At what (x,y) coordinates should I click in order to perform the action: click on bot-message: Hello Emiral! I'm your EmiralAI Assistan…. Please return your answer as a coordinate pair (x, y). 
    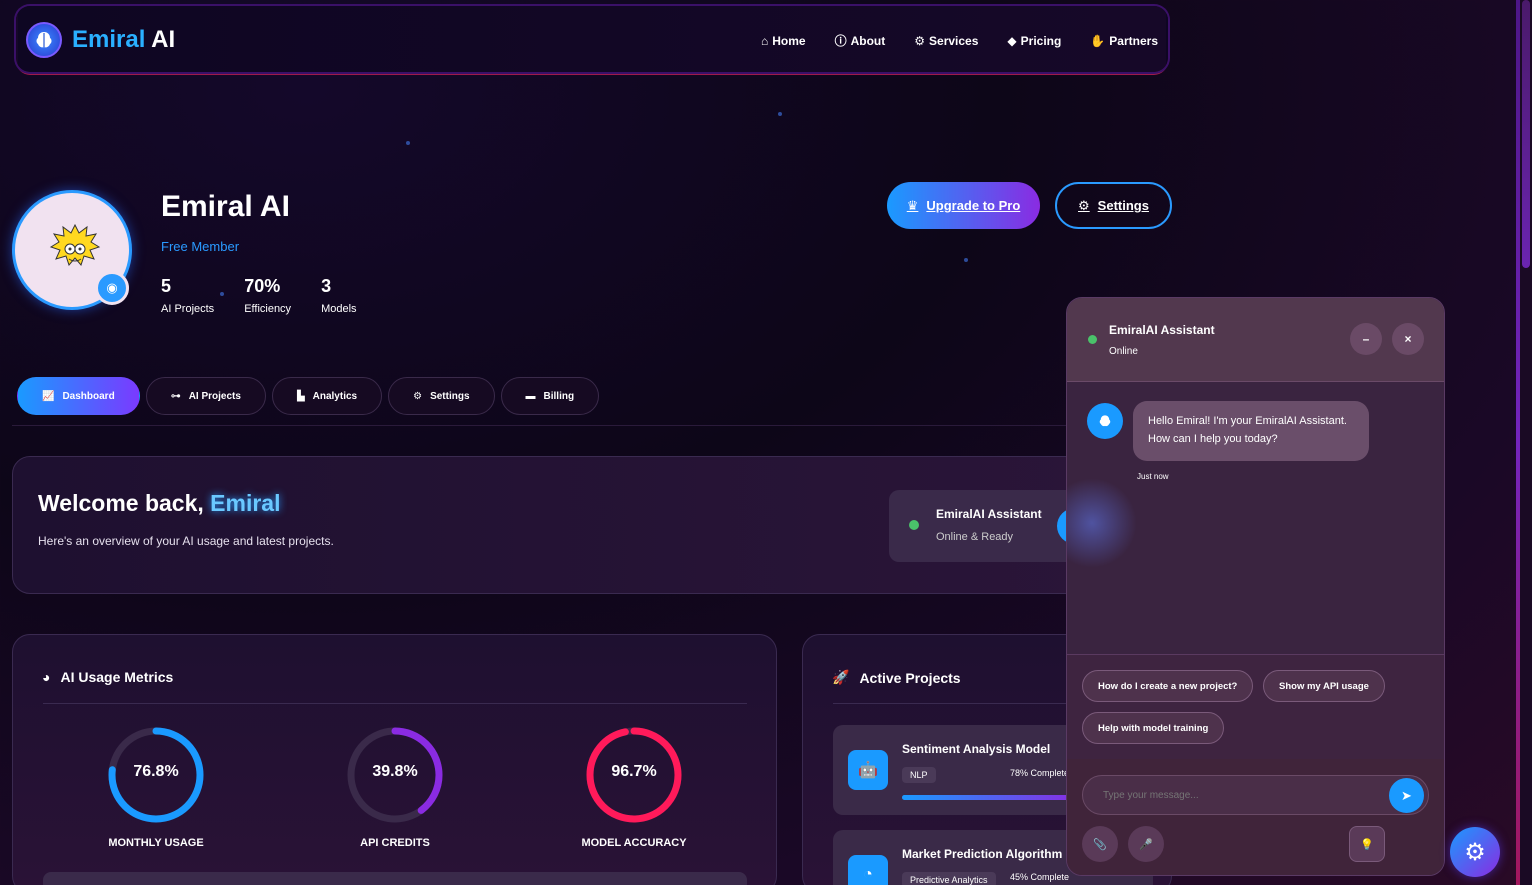
    Looking at the image, I should click on (1251, 431).